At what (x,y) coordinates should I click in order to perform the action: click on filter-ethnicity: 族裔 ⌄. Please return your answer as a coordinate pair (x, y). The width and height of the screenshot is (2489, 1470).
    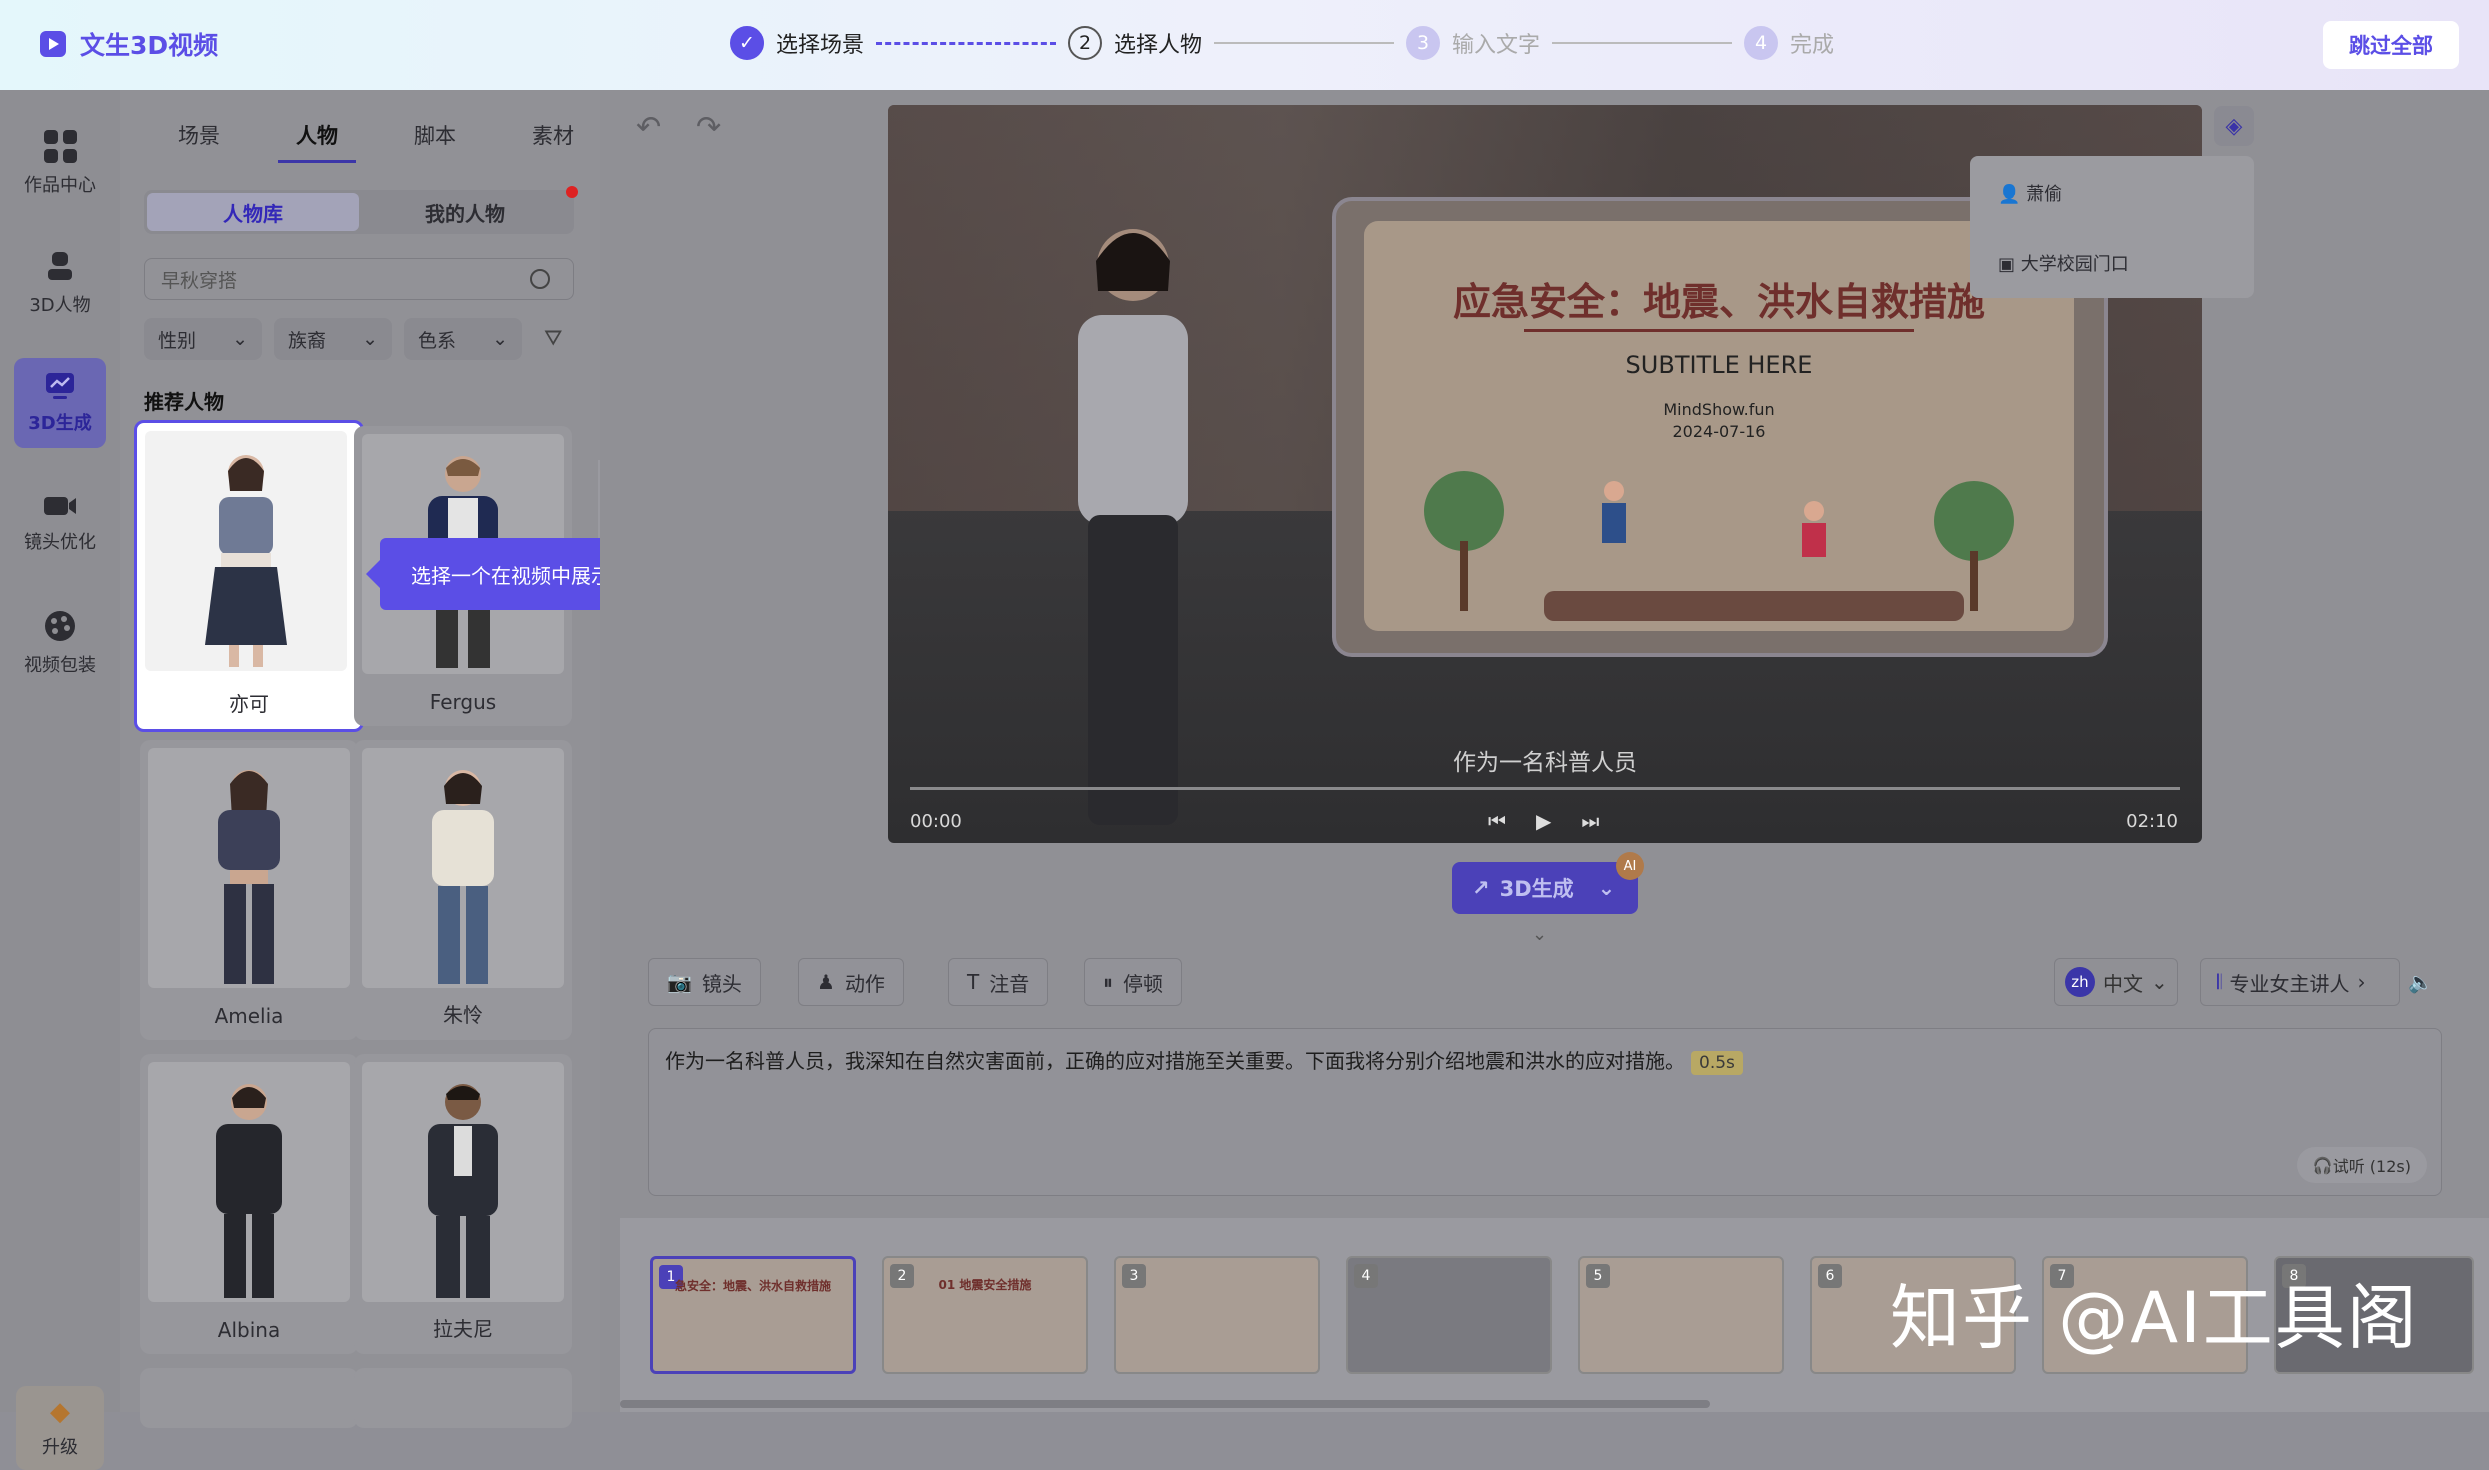
    Looking at the image, I should click on (333, 339).